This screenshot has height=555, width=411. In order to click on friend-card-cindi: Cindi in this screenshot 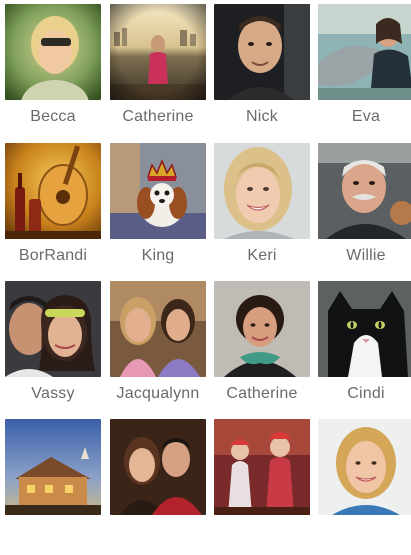, I will do `click(364, 349)`.